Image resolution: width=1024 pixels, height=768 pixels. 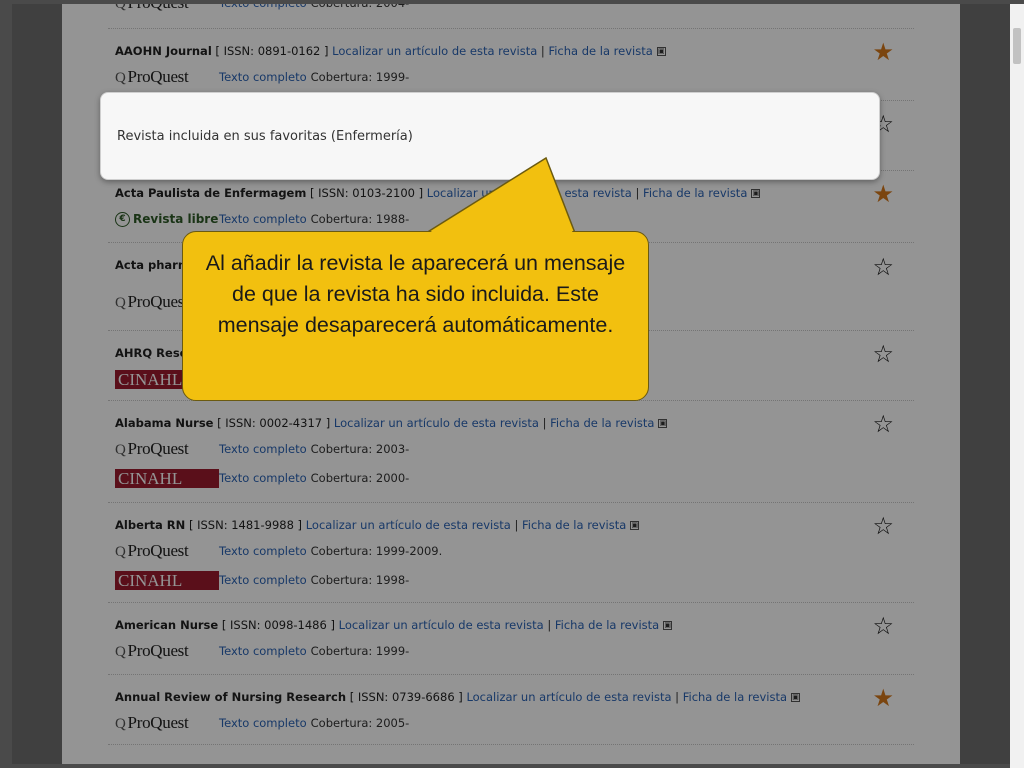 I want to click on journal-title: American Nurse, so click(x=166, y=625).